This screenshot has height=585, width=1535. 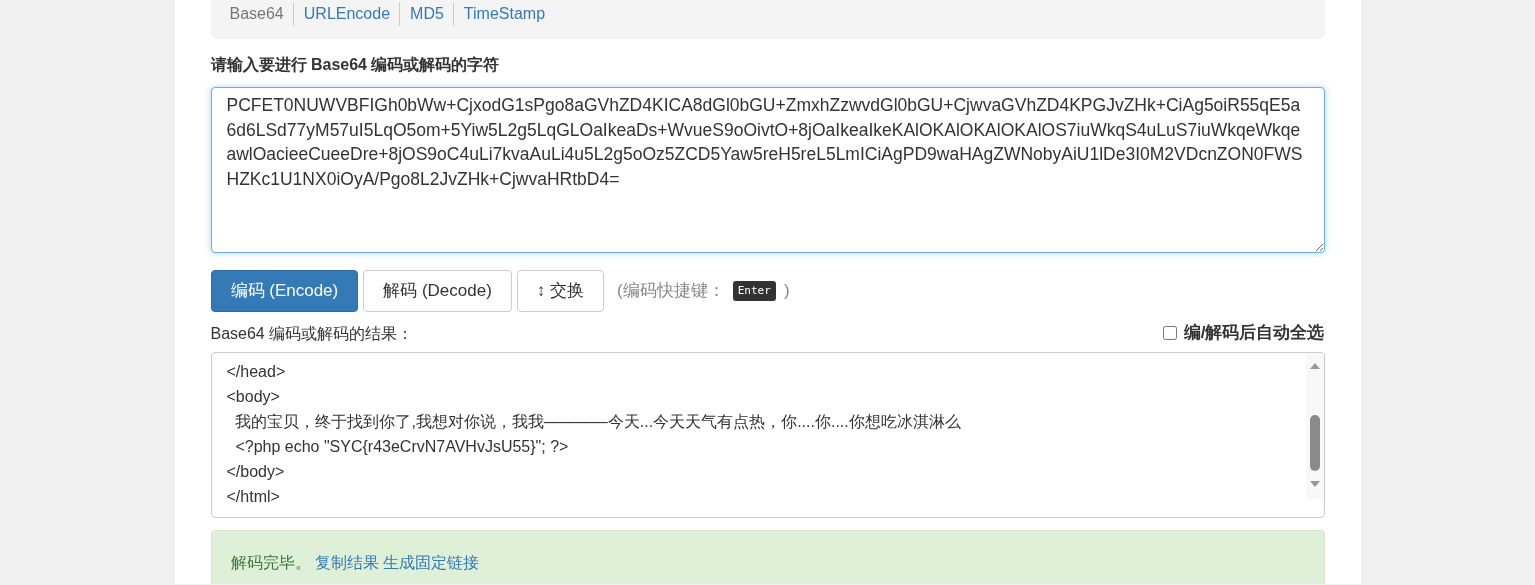 I want to click on alert-link: 复制结果, so click(x=346, y=562).